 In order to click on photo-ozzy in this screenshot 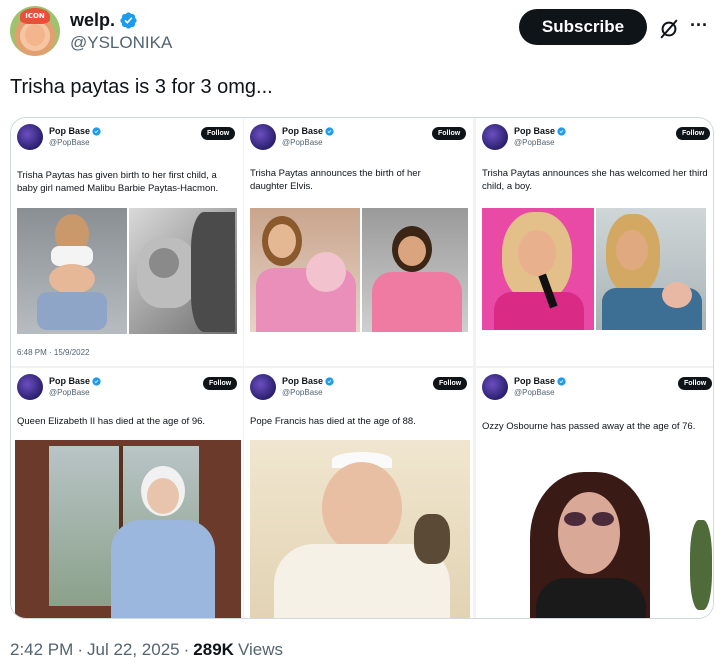, I will do `click(594, 539)`.